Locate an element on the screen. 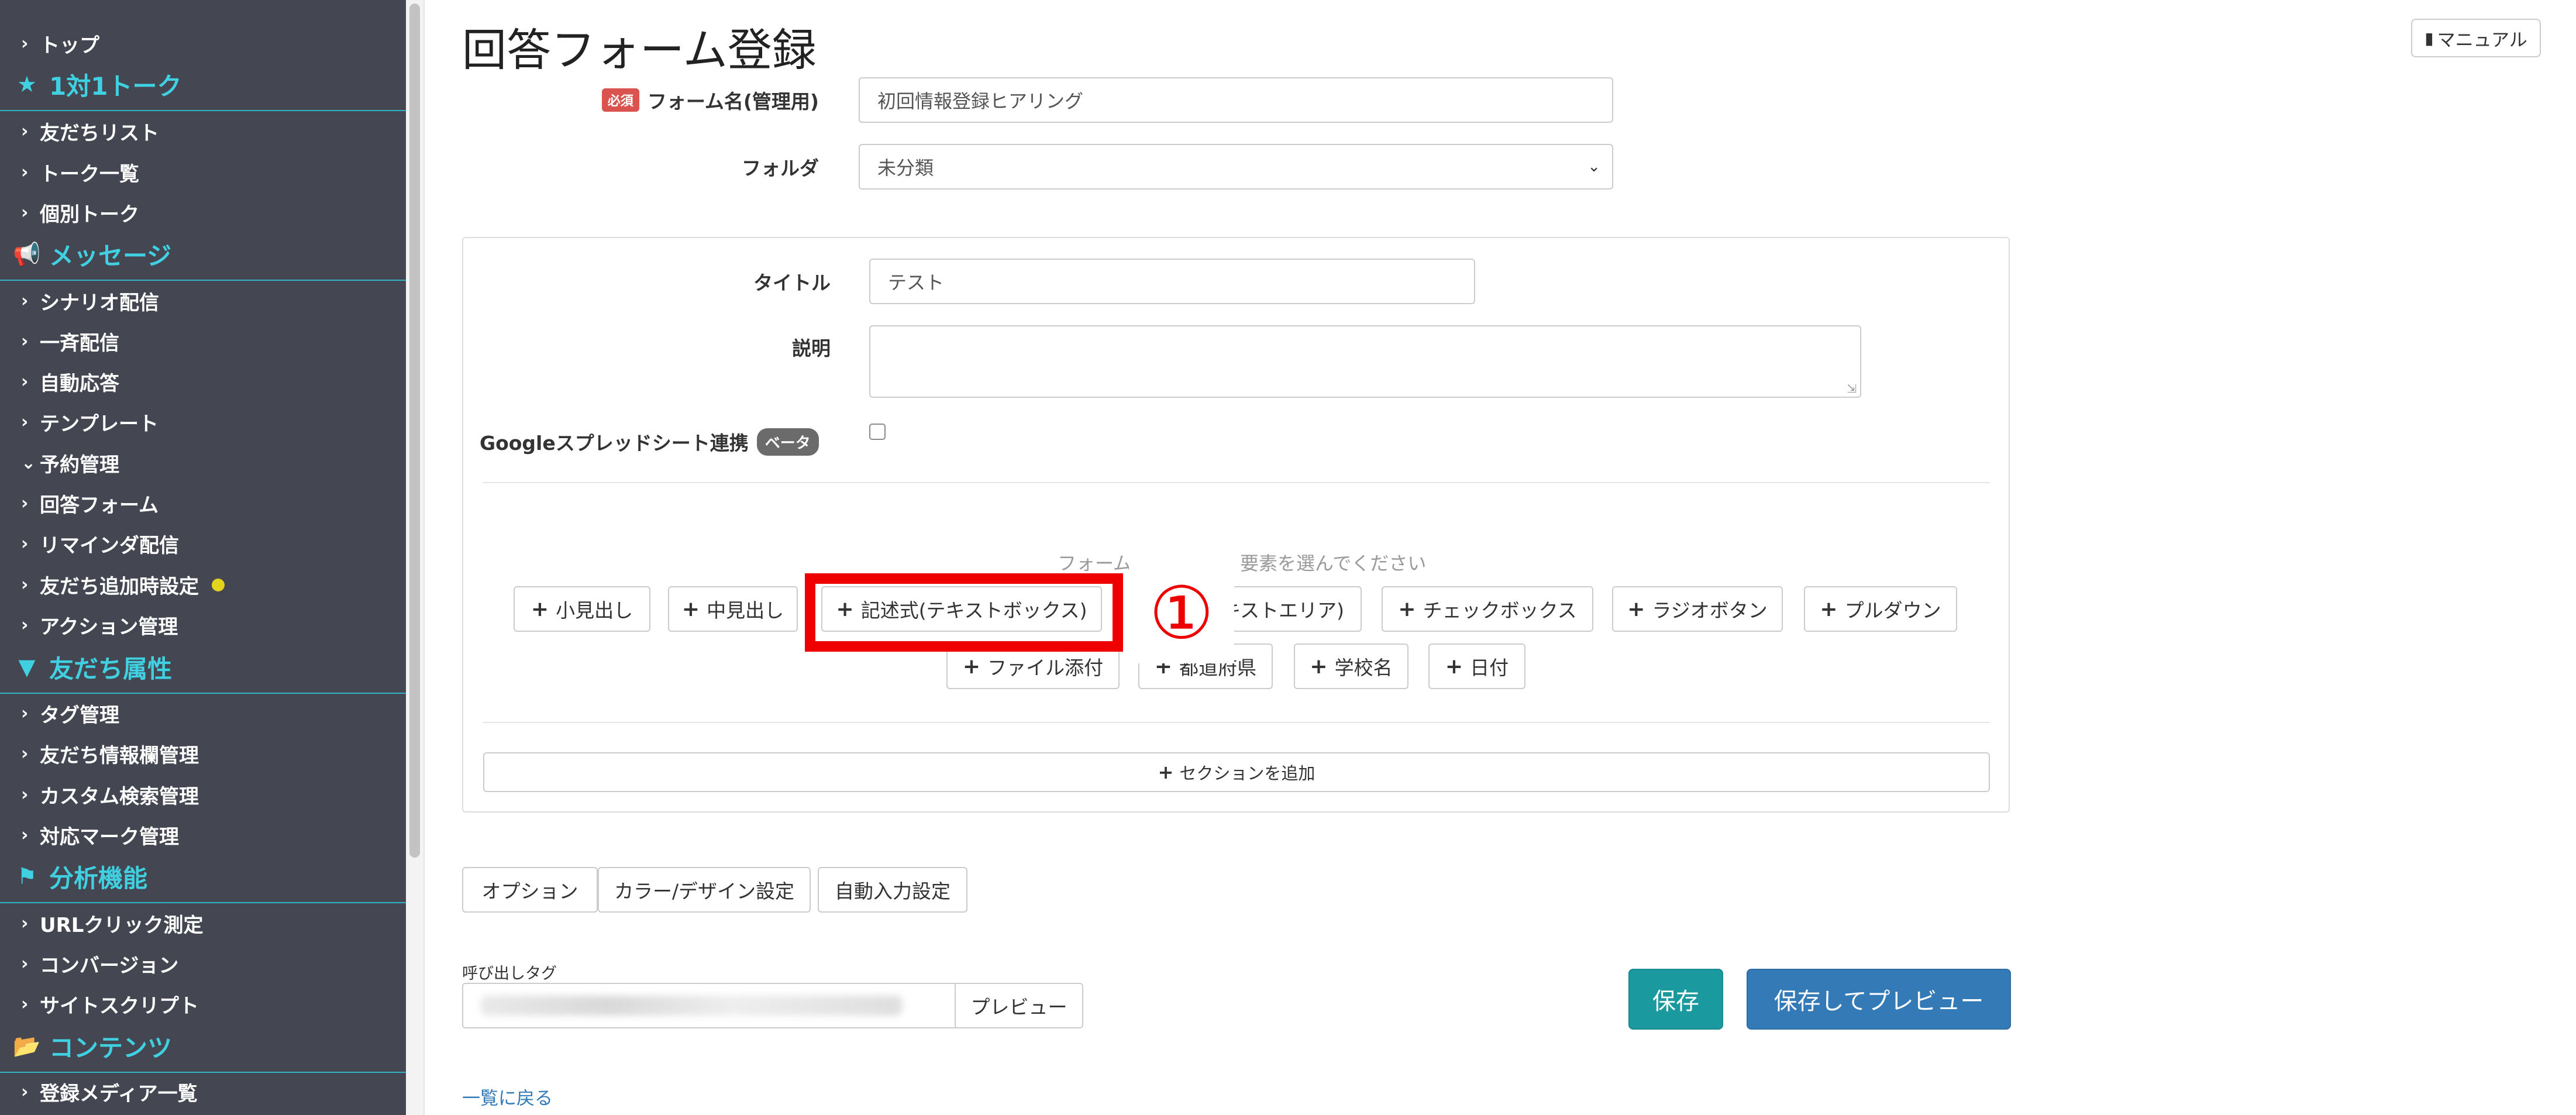 The width and height of the screenshot is (2576, 1115). gsheet-label: Googleスプレッドシート連携 ベータ is located at coordinates (655, 441).